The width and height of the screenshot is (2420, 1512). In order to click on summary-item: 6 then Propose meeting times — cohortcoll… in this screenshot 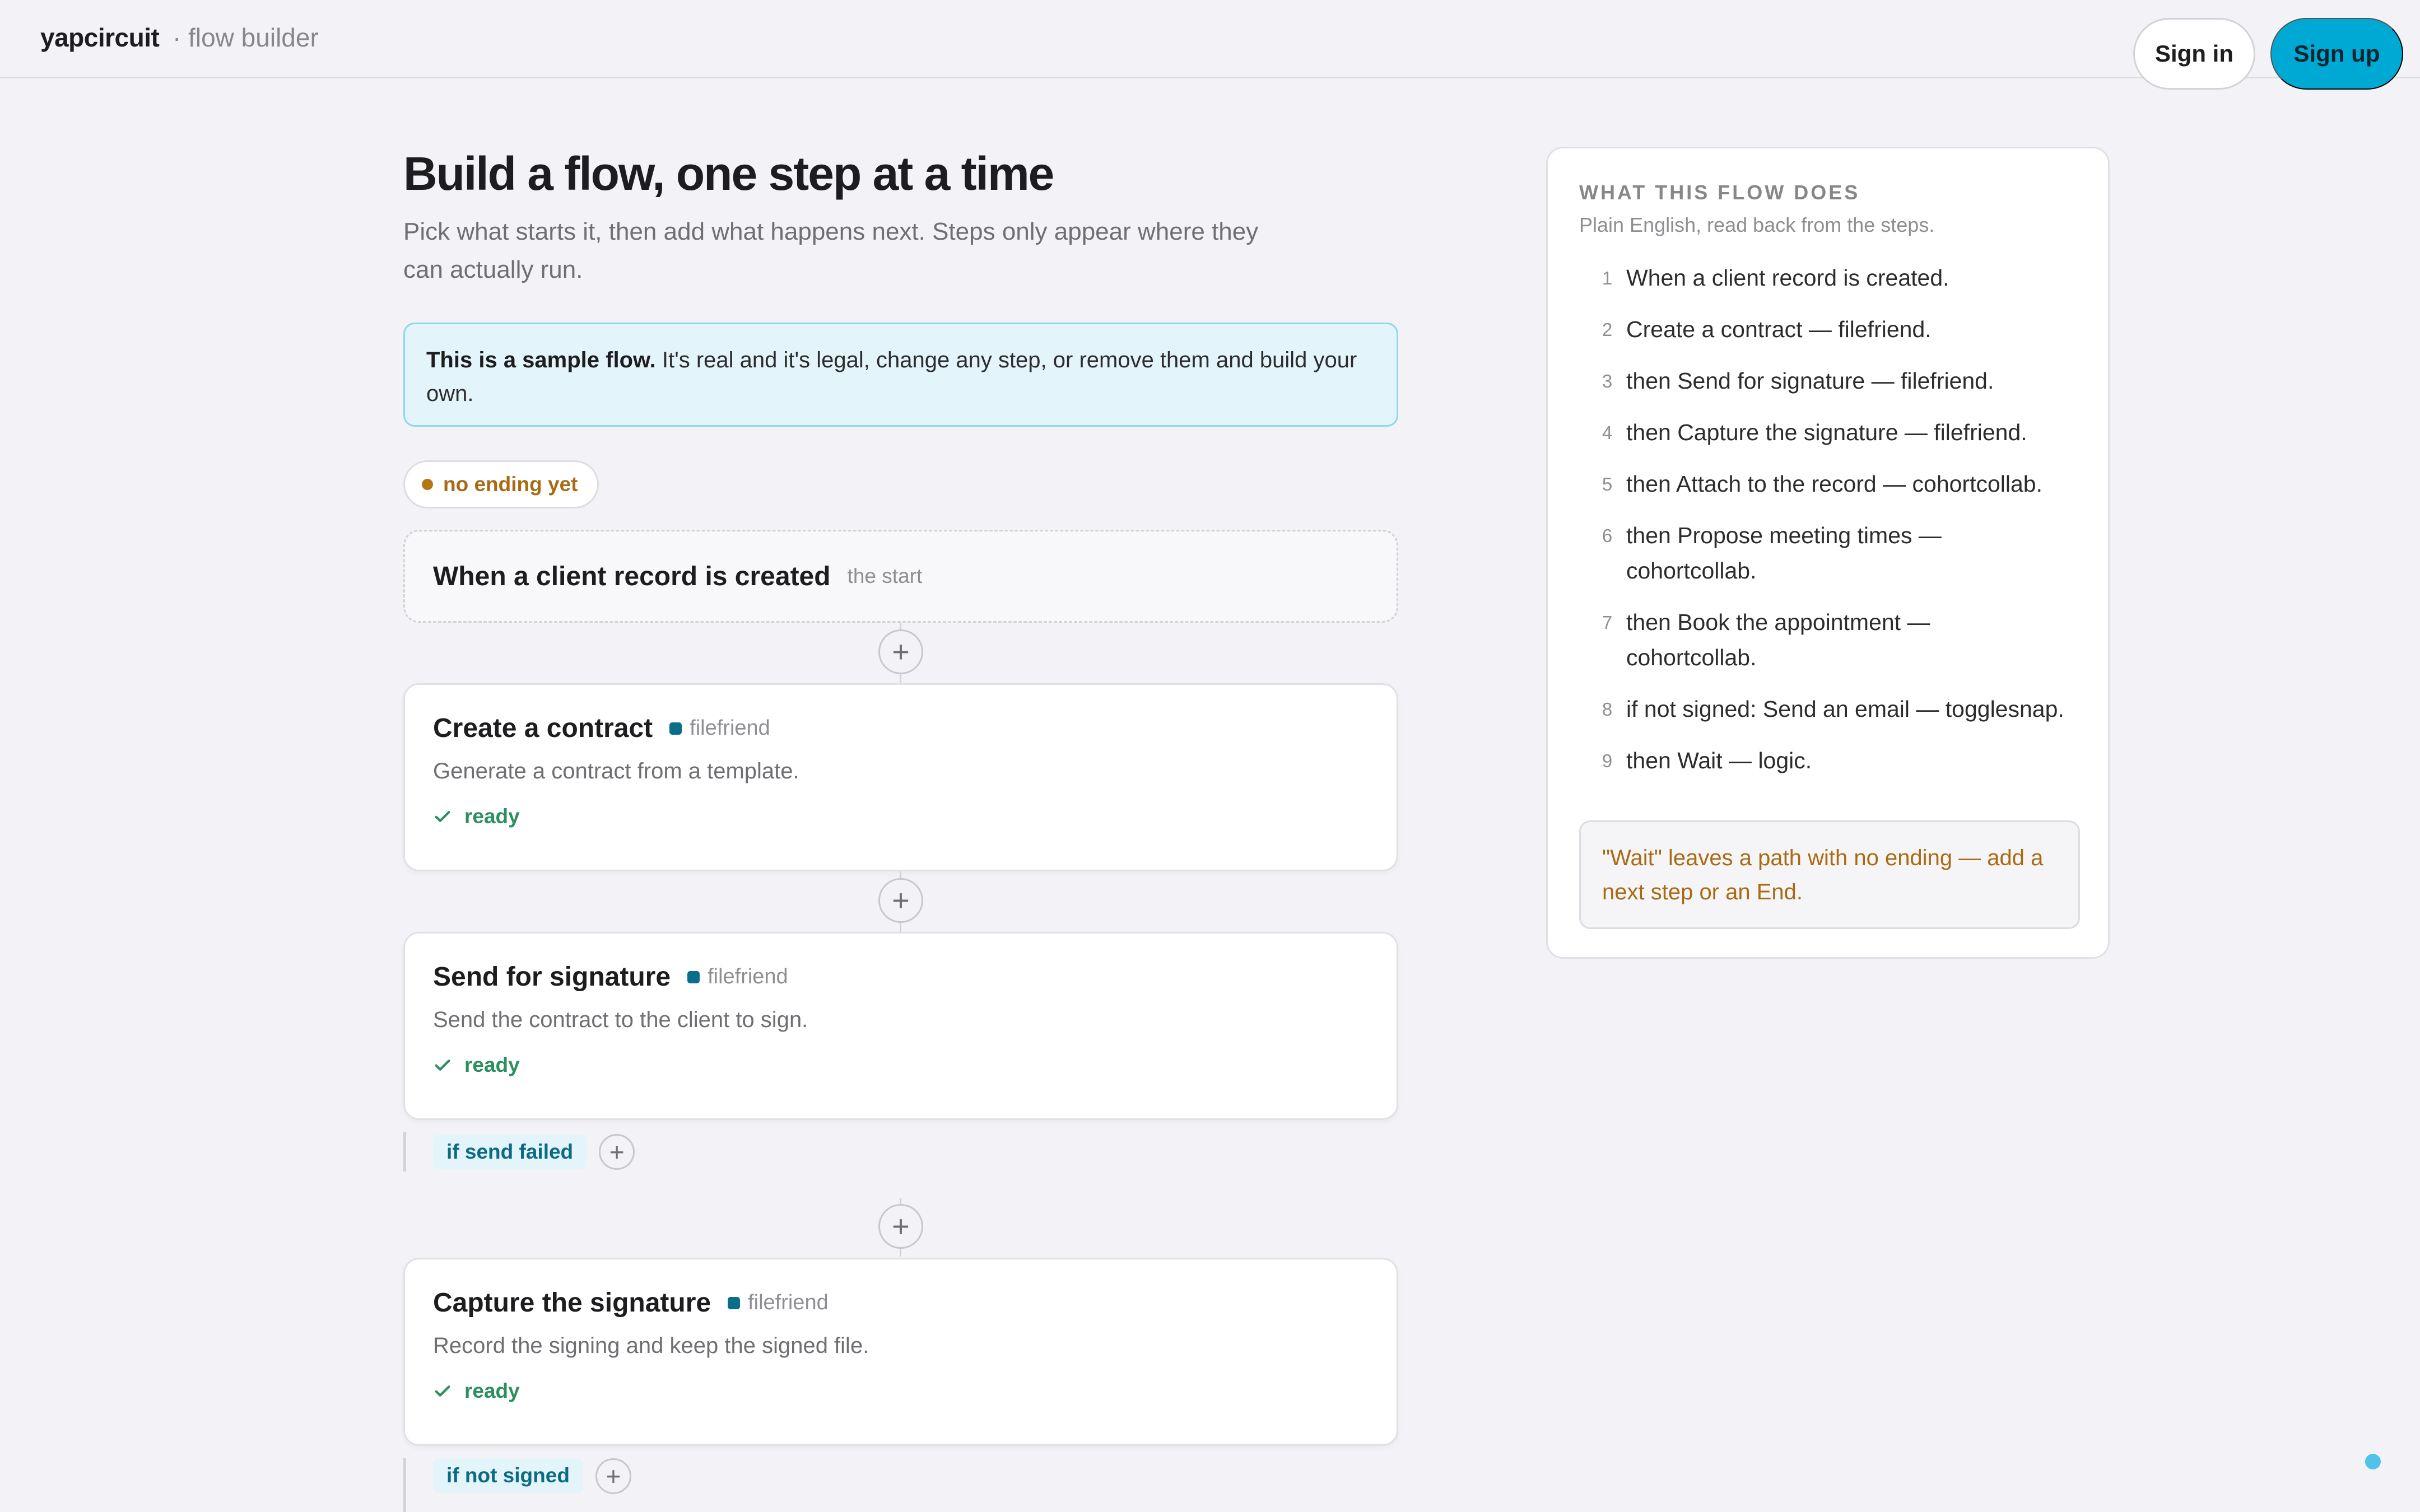, I will do `click(1775, 554)`.